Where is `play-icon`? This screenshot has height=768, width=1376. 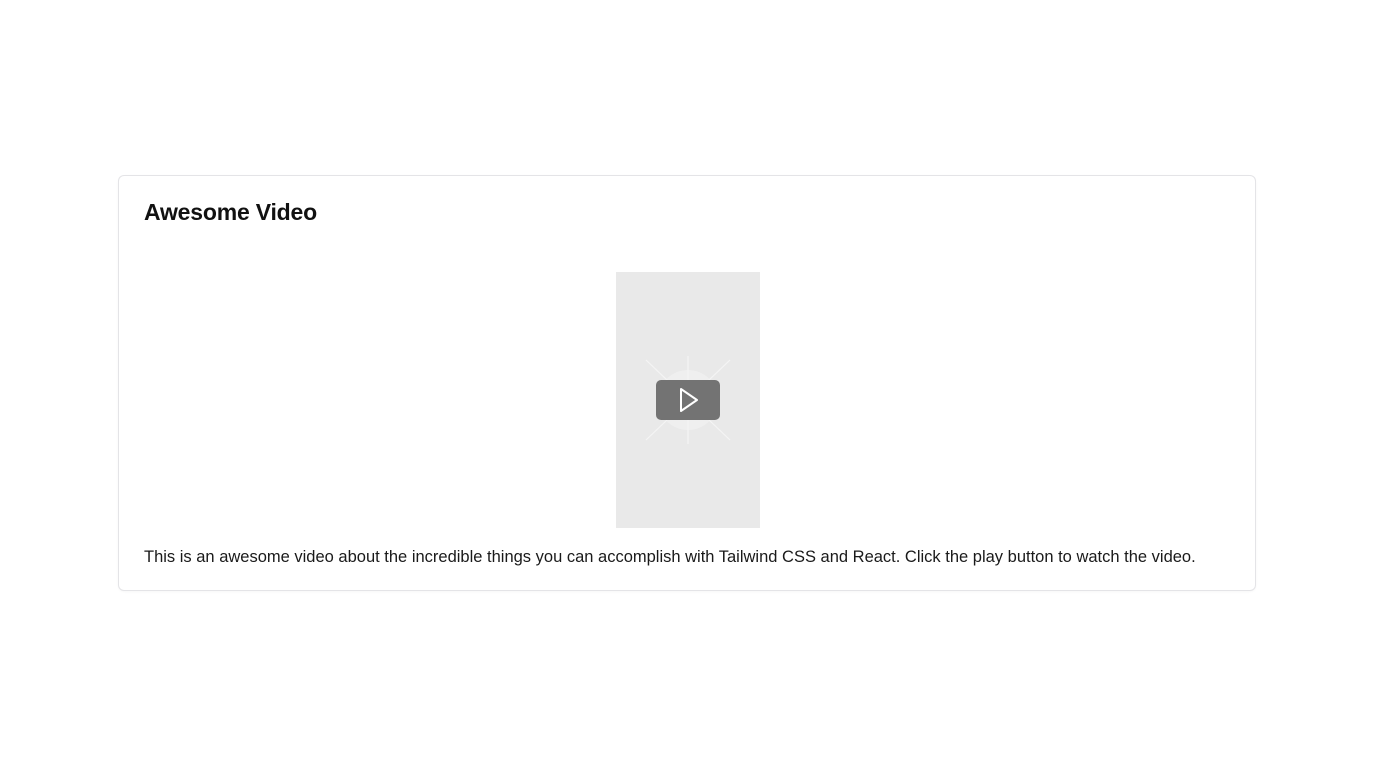
play-icon is located at coordinates (689, 400).